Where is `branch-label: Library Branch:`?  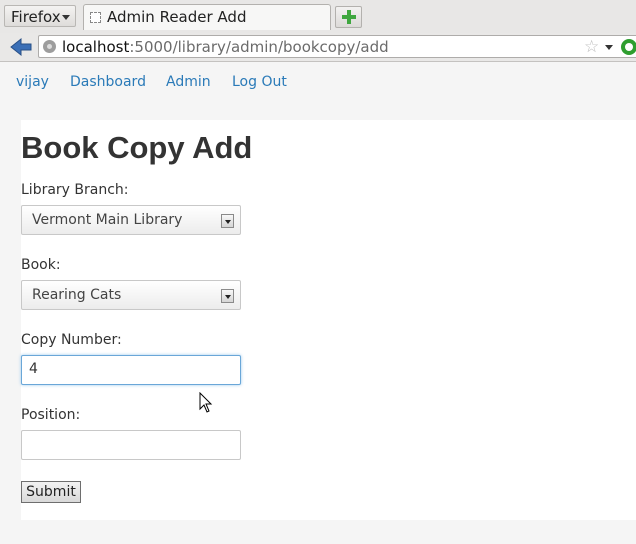
branch-label: Library Branch: is located at coordinates (75, 190).